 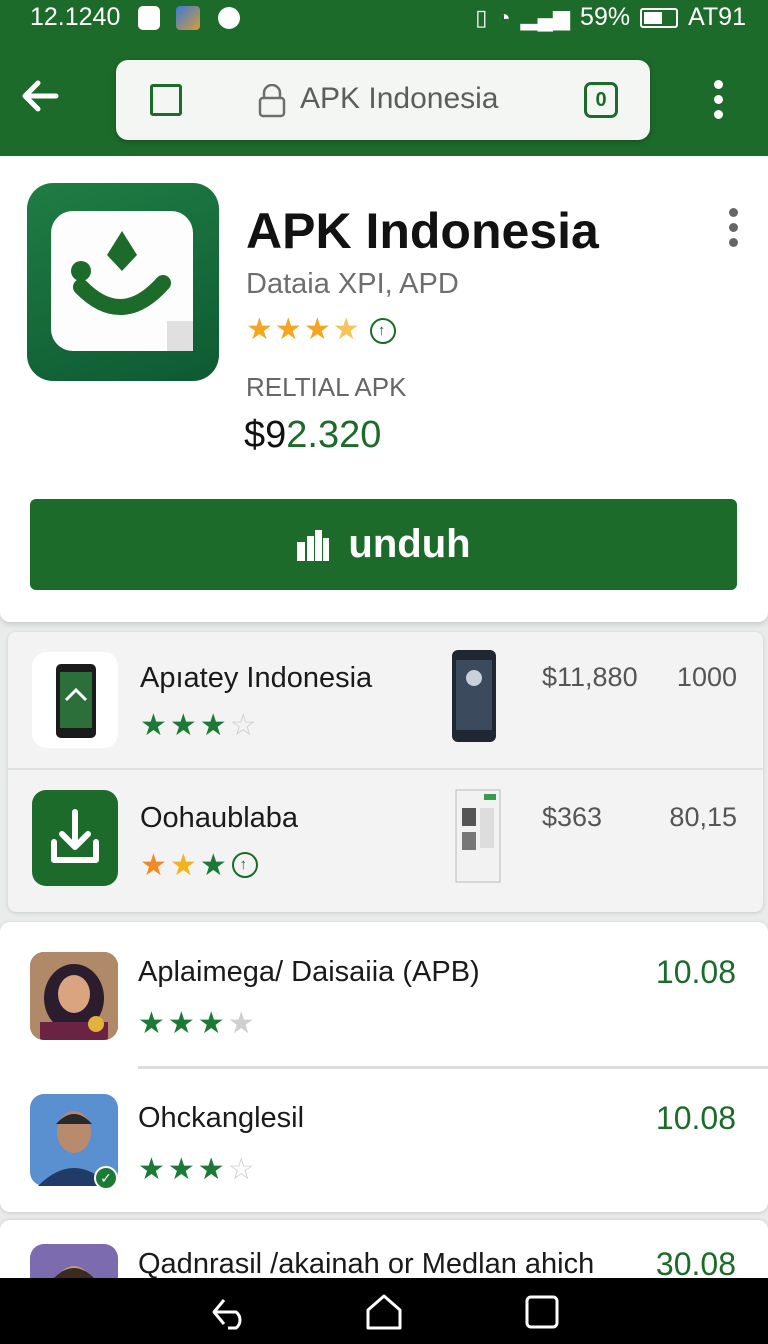 I want to click on back-nav-icon, so click(x=230, y=1312).